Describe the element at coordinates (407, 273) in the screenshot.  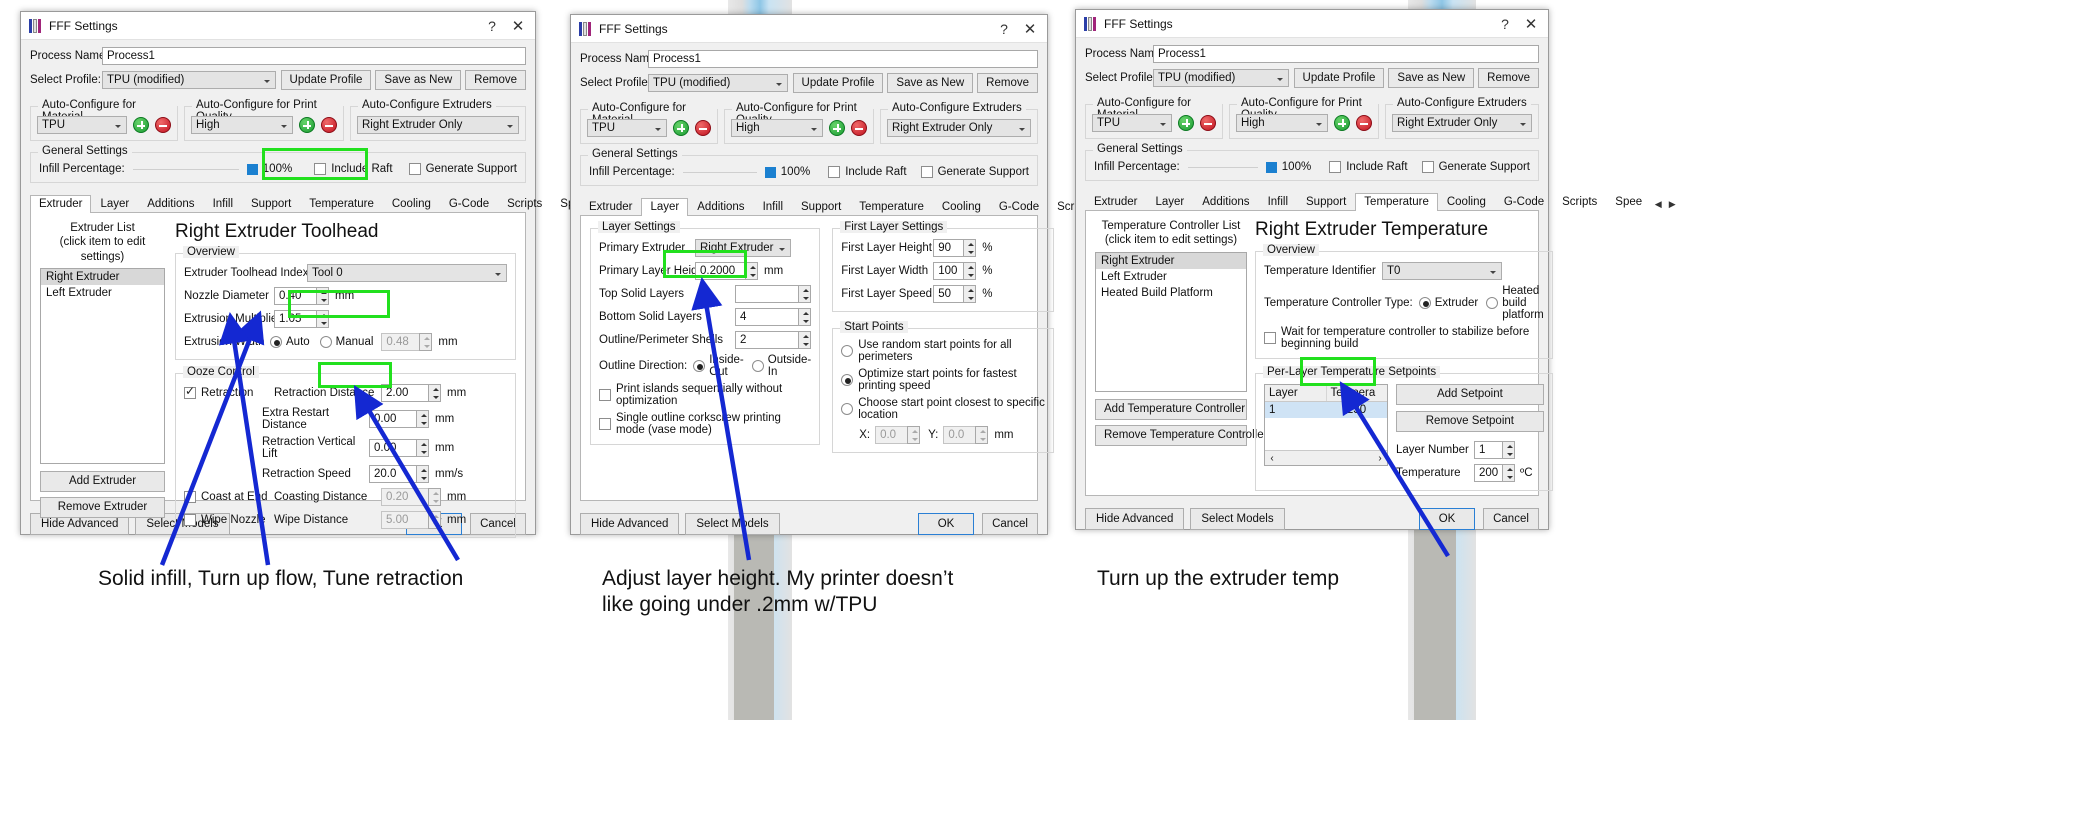
I see `toolhead-index-combo: Tool 0` at that location.